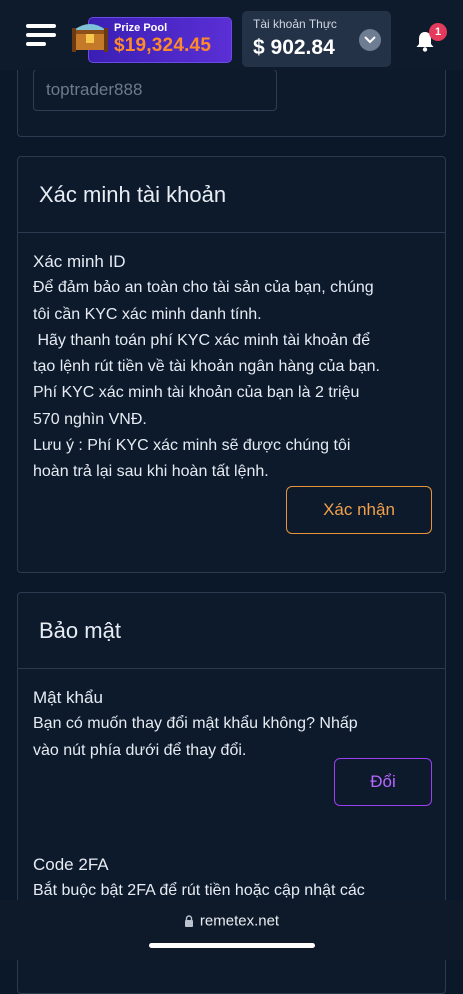  Describe the element at coordinates (68, 697) in the screenshot. I see `password-title: Mật khẩu` at that location.